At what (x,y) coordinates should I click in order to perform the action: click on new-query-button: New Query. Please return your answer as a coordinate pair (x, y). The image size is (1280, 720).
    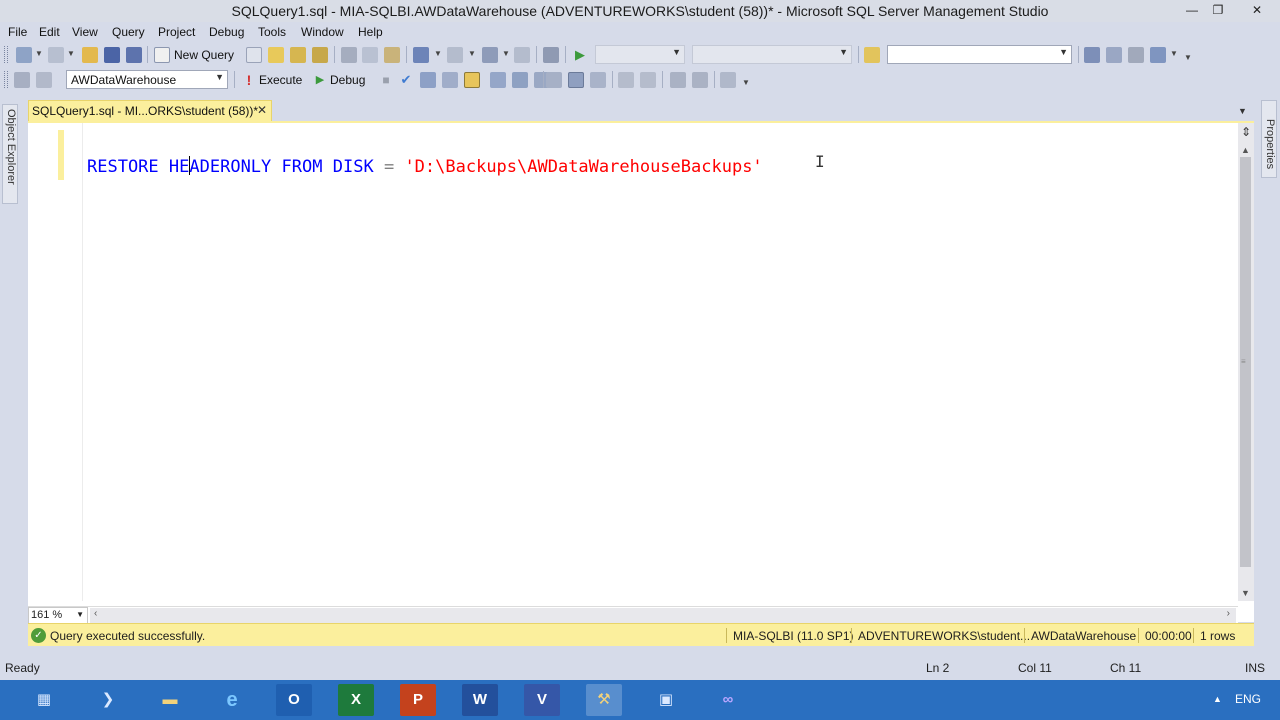
    Looking at the image, I should click on (204, 55).